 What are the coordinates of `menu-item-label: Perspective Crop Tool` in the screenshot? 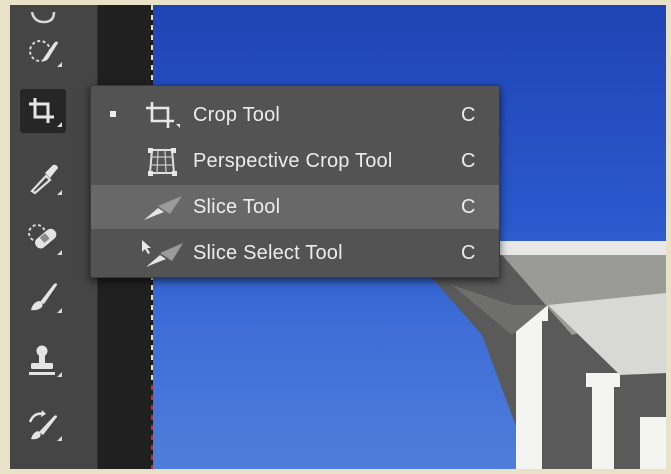 It's located at (293, 161).